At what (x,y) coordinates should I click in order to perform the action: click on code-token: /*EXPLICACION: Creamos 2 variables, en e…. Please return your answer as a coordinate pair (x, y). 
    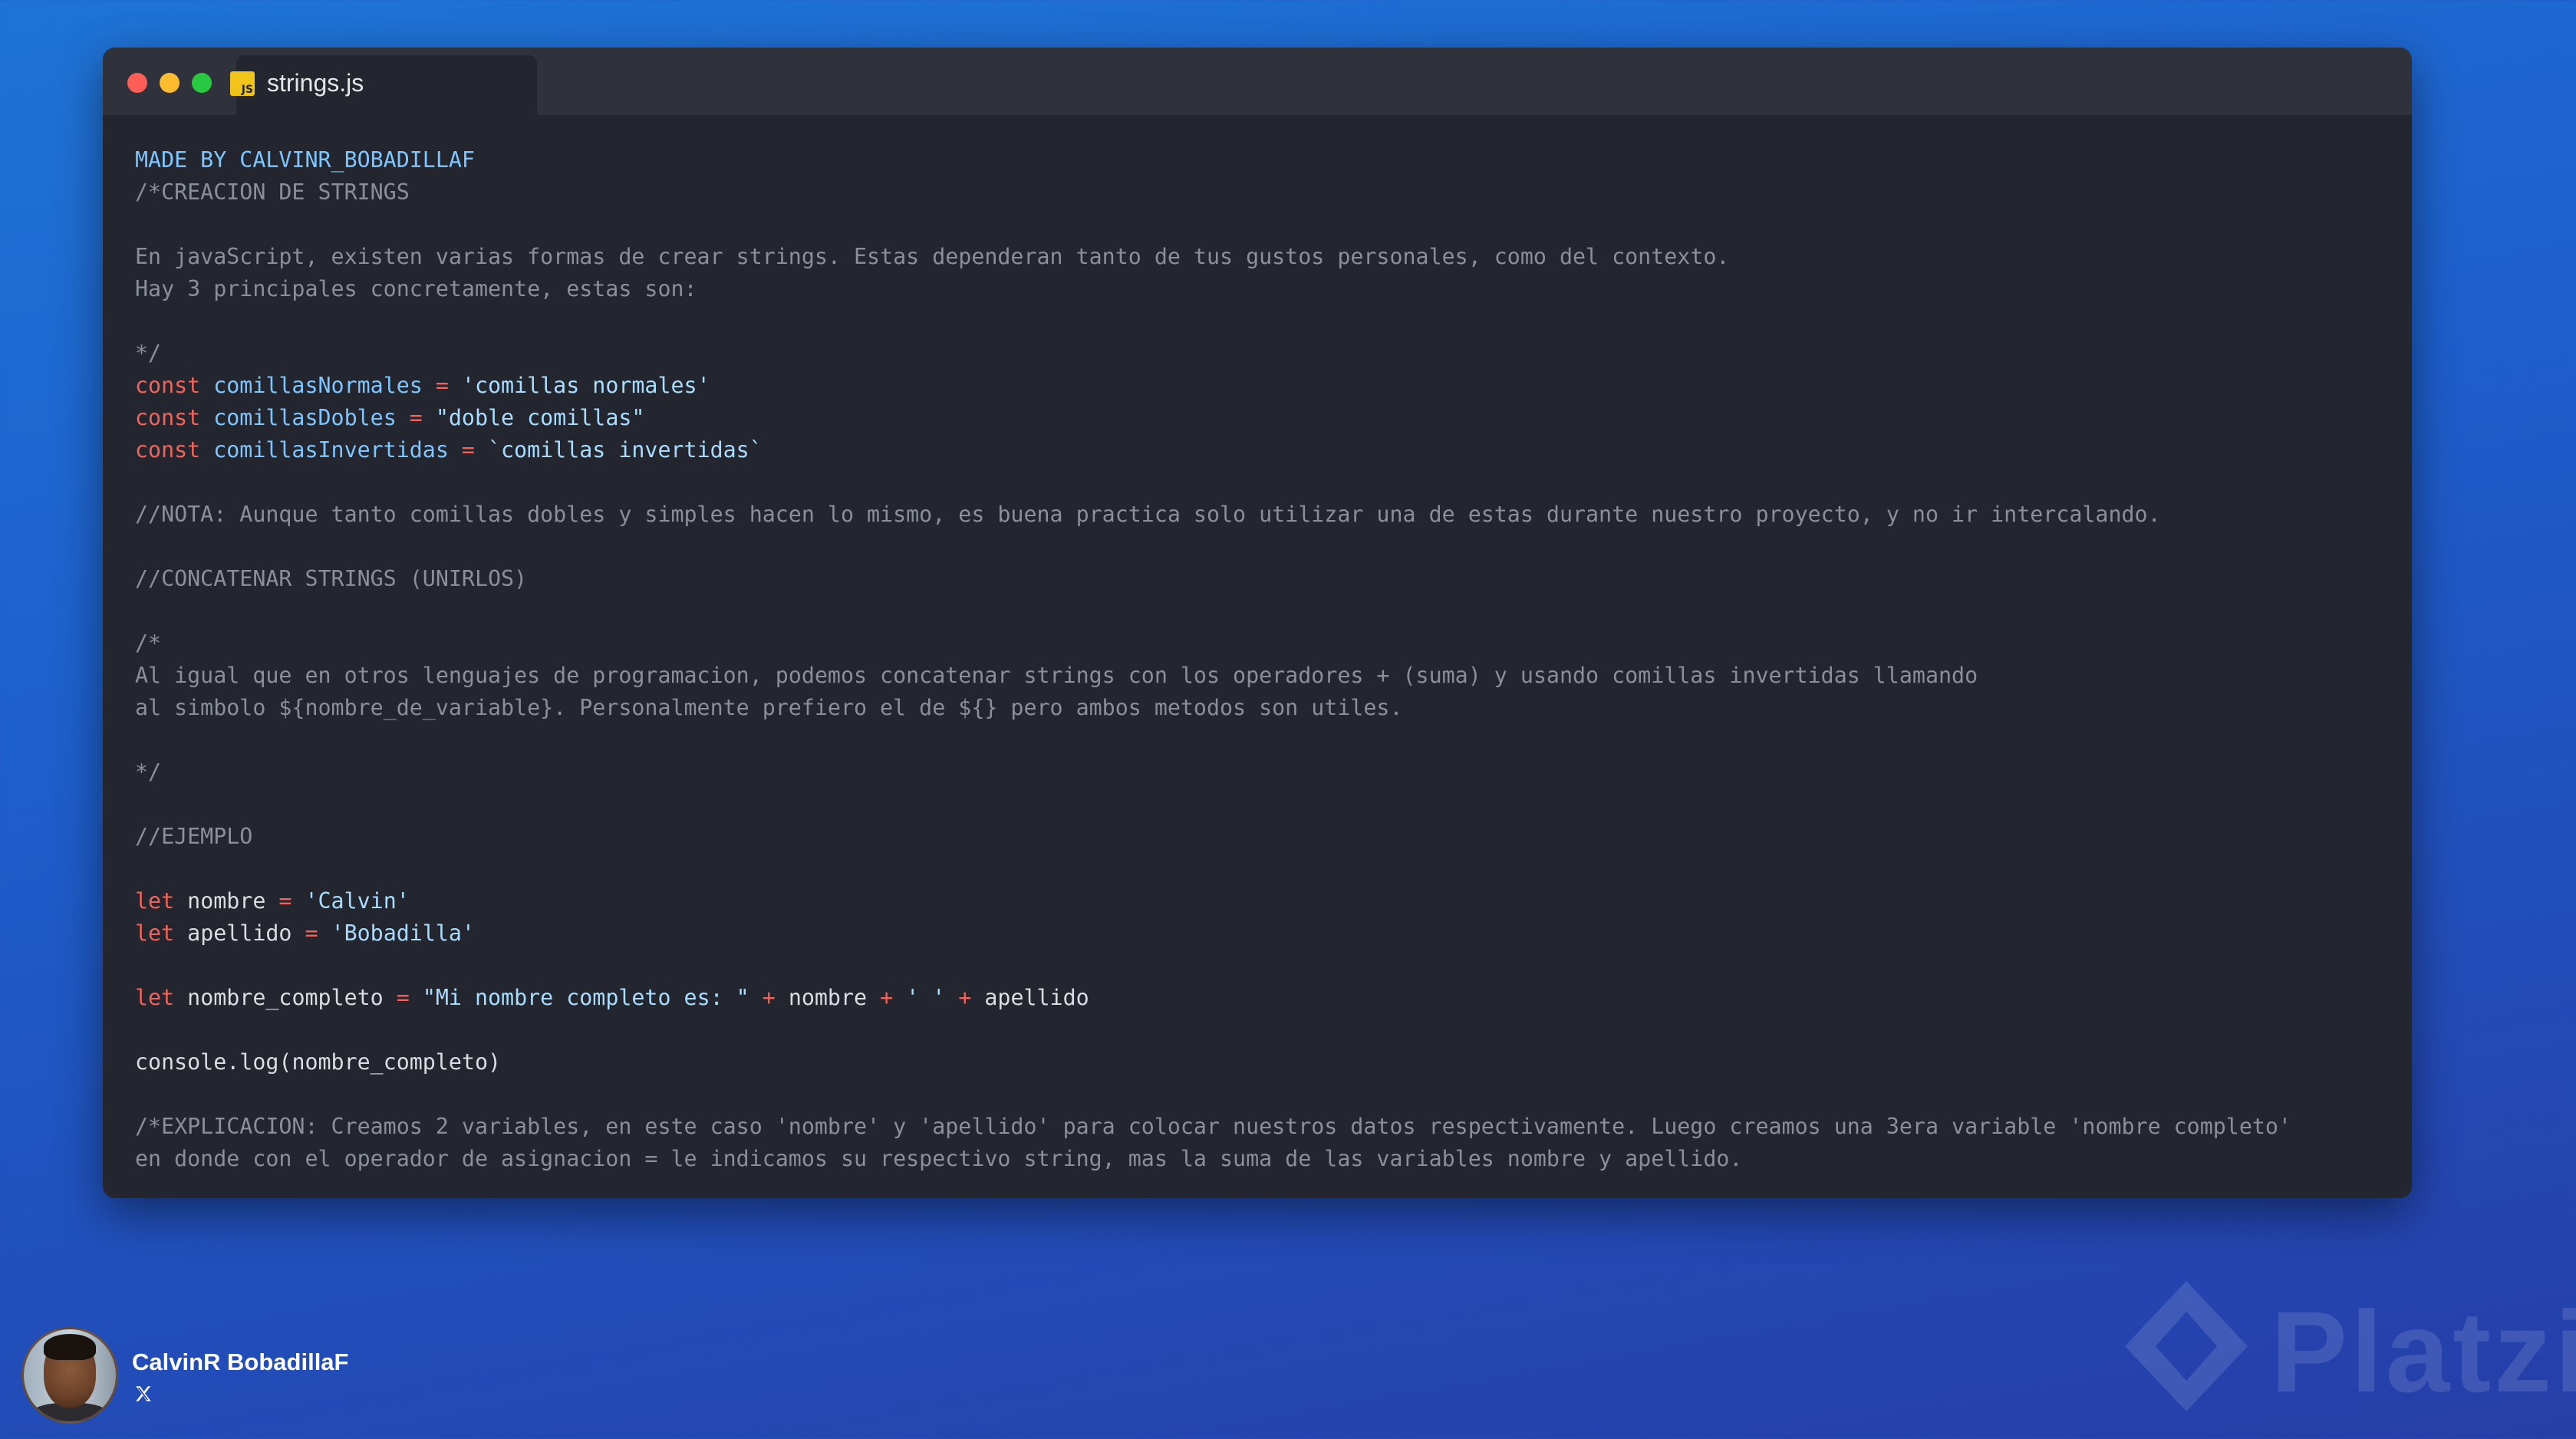
    Looking at the image, I should click on (1213, 1126).